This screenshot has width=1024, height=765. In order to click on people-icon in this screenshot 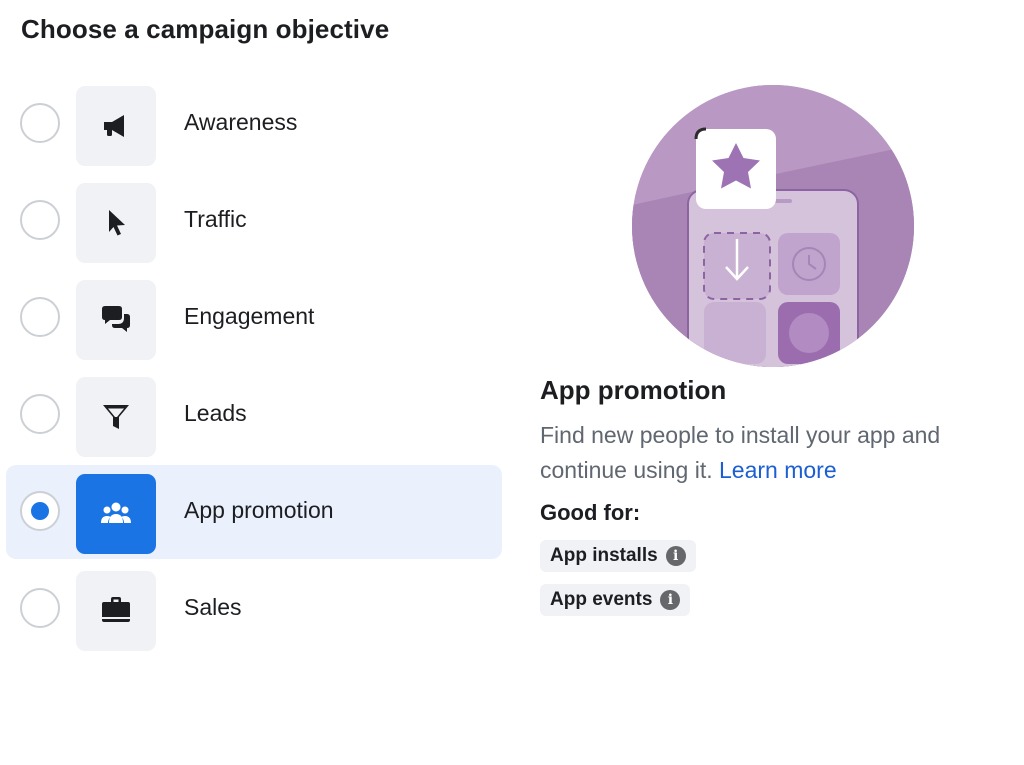, I will do `click(116, 512)`.